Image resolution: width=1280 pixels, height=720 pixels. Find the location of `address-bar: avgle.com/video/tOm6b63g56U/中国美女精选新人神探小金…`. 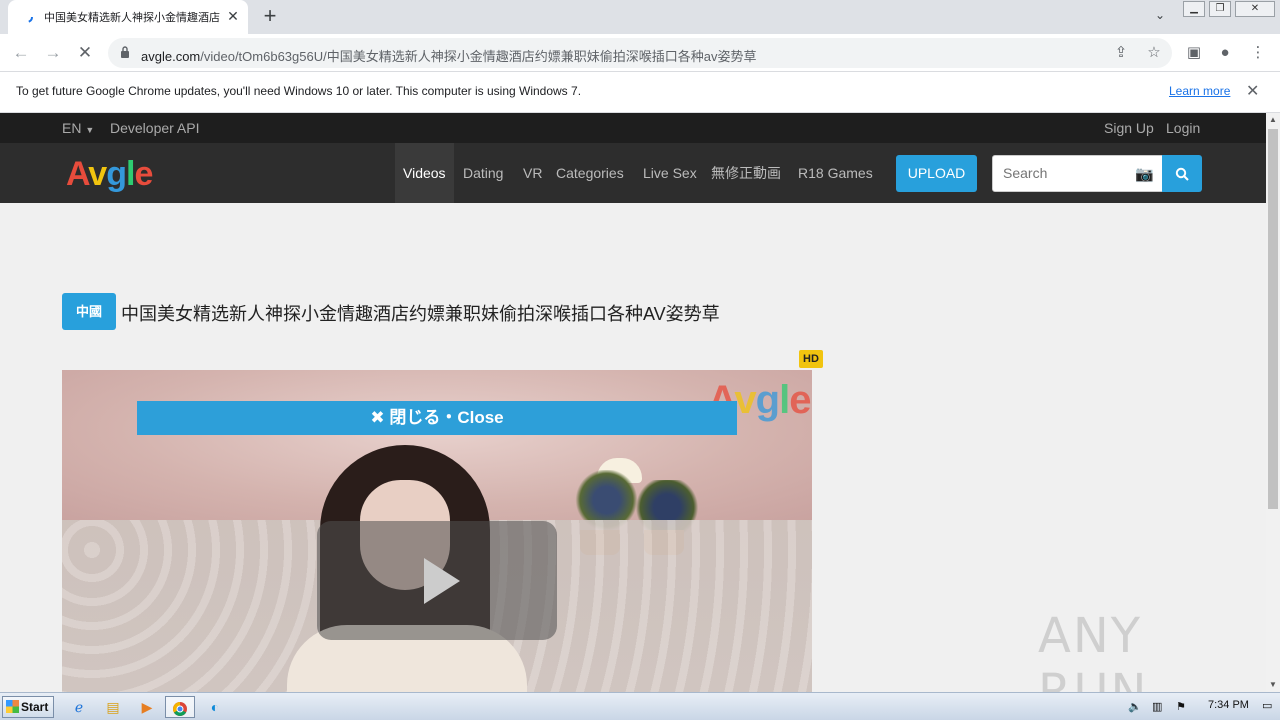

address-bar: avgle.com/video/tOm6b63g56U/中国美女精选新人神探小金… is located at coordinates (640, 53).